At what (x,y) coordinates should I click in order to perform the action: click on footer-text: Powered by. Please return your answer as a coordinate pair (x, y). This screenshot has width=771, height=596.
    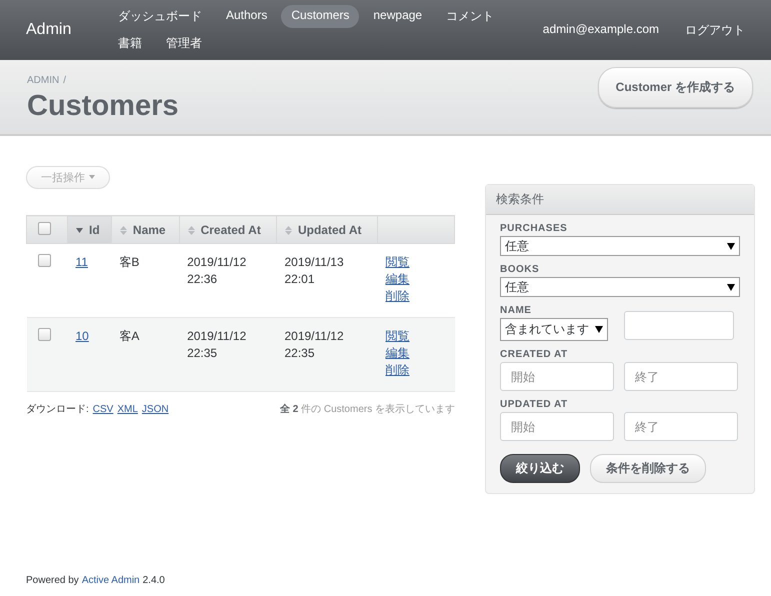
    Looking at the image, I should click on (52, 580).